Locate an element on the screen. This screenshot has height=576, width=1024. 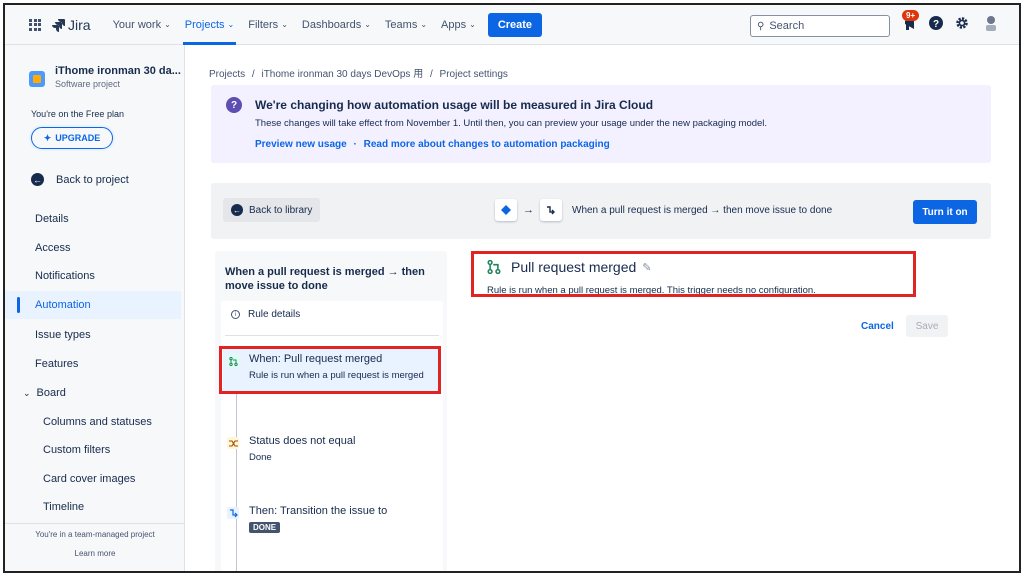
step-title: Then: Transition the issue to is located at coordinates (318, 511).